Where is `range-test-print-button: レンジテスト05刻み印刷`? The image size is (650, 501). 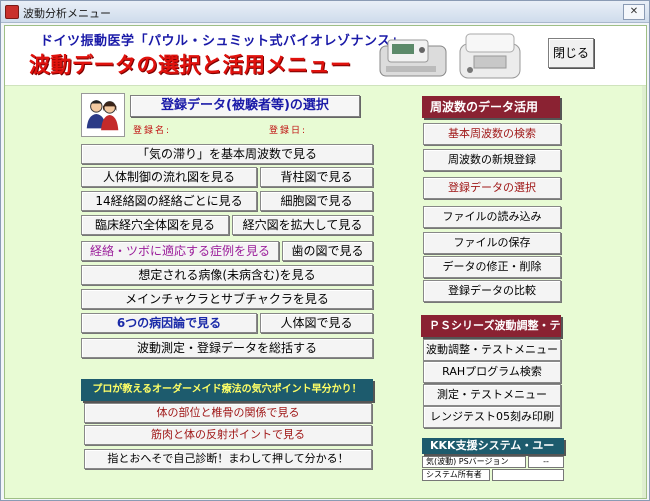 range-test-print-button: レンジテスト05刻み印刷 is located at coordinates (492, 417).